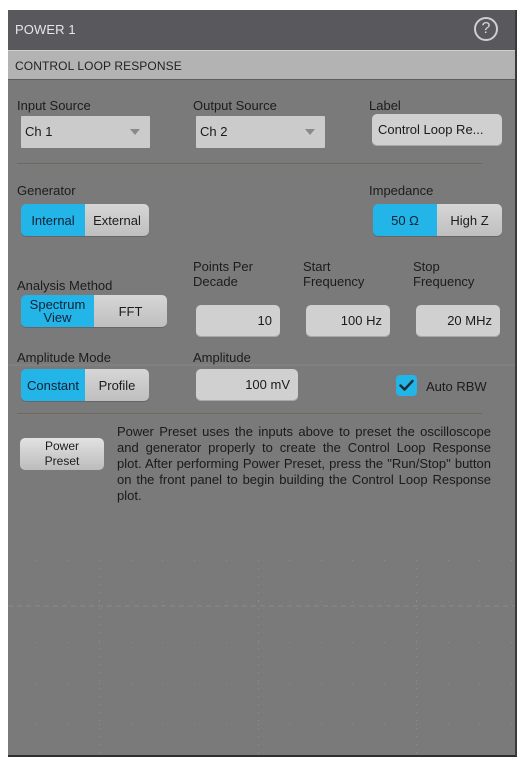 The image size is (525, 766). Describe the element at coordinates (214, 131) in the screenshot. I see `output-source-value: Ch 2` at that location.